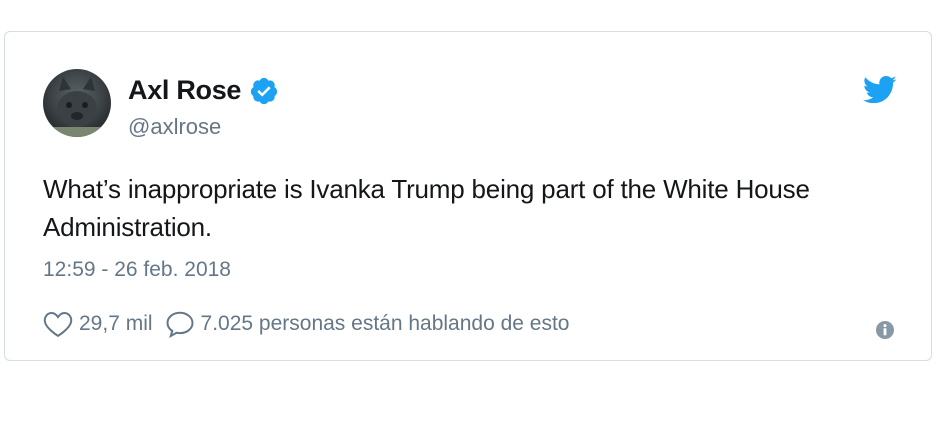  Describe the element at coordinates (385, 323) in the screenshot. I see `conversation-count: 7.025 personas están hablando de esto` at that location.